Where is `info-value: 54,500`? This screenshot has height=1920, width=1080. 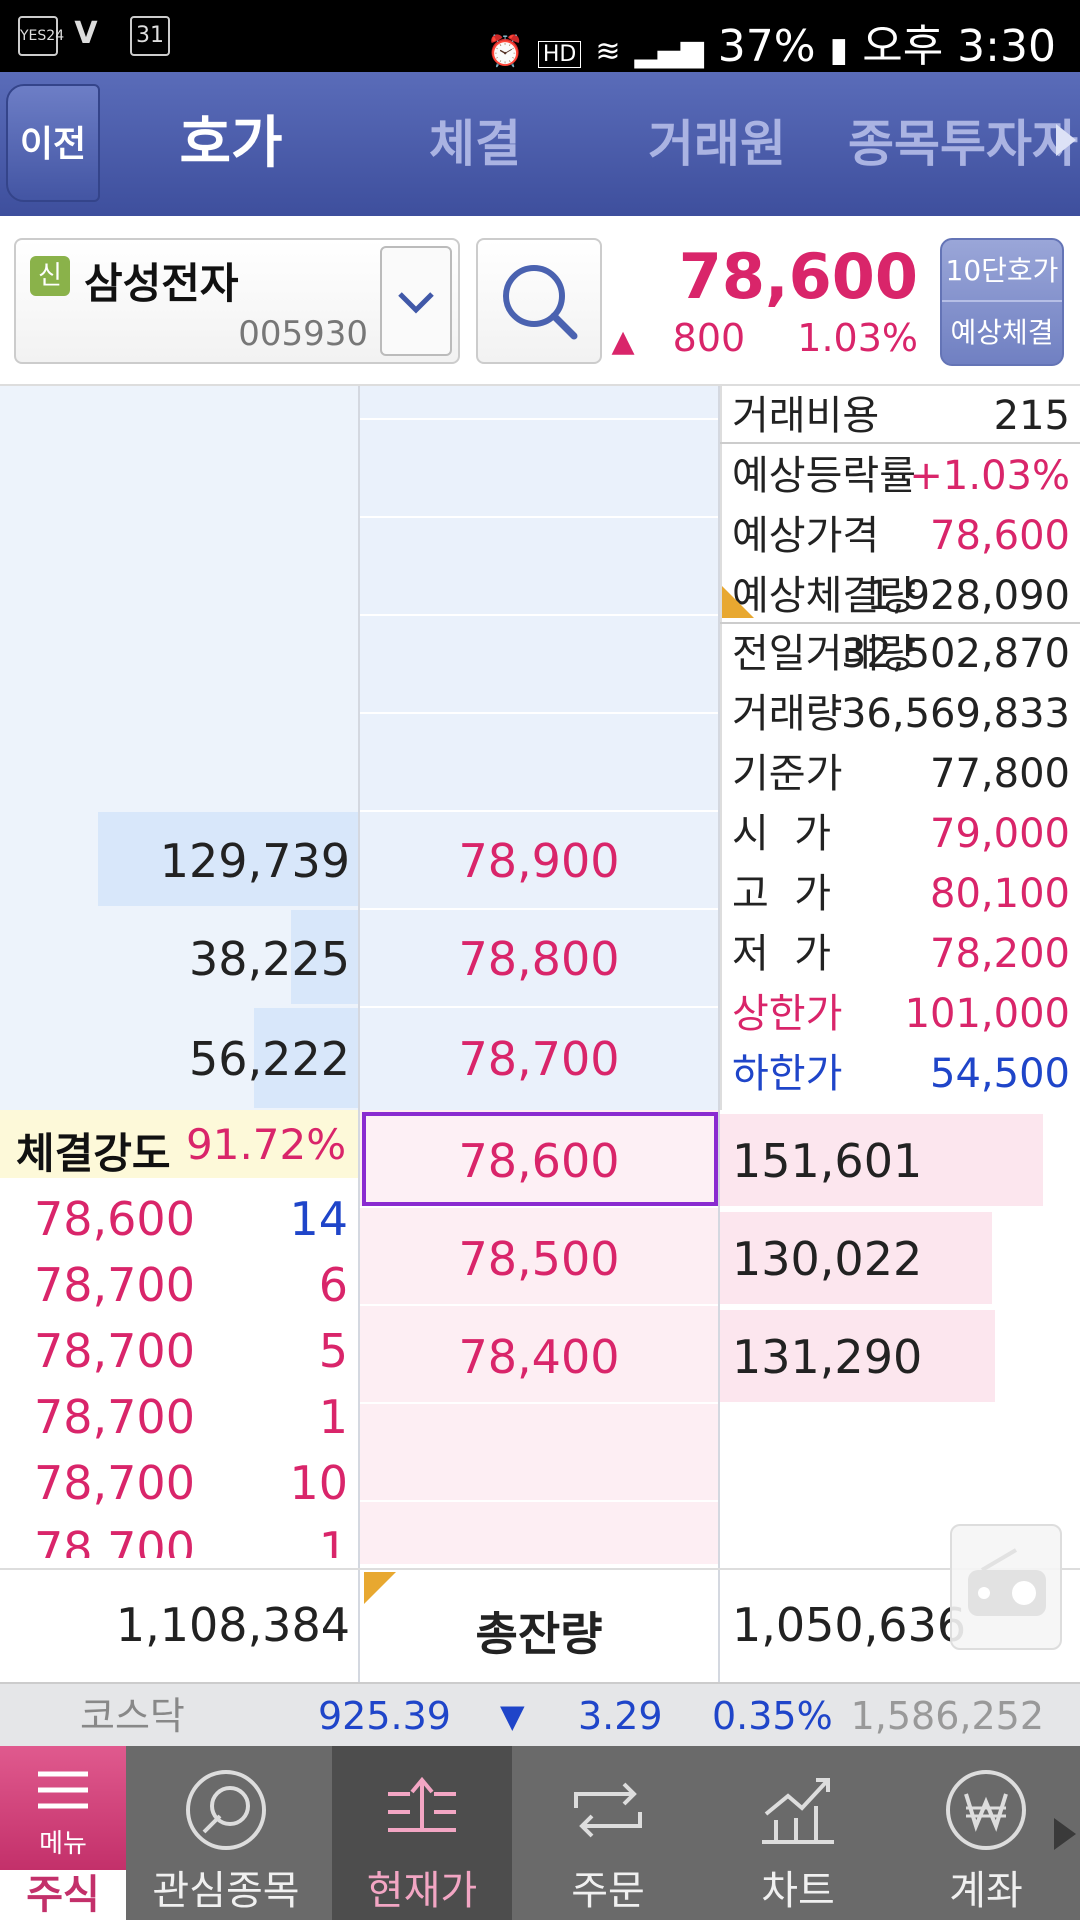 info-value: 54,500 is located at coordinates (1000, 1074).